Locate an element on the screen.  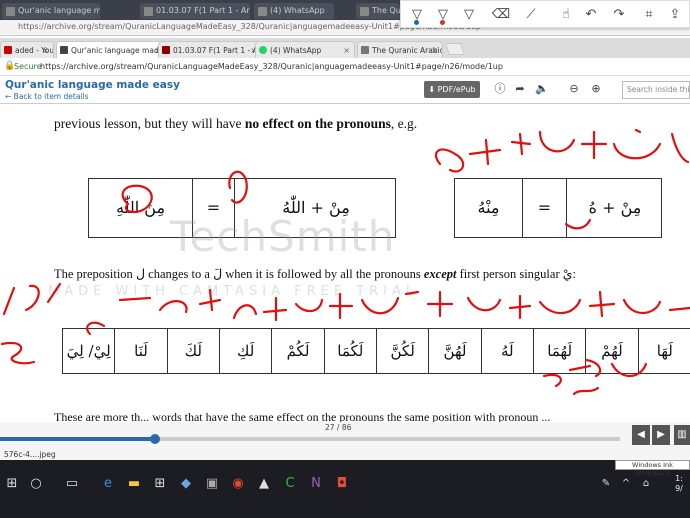
page-slider-handle is located at coordinates (155, 439).